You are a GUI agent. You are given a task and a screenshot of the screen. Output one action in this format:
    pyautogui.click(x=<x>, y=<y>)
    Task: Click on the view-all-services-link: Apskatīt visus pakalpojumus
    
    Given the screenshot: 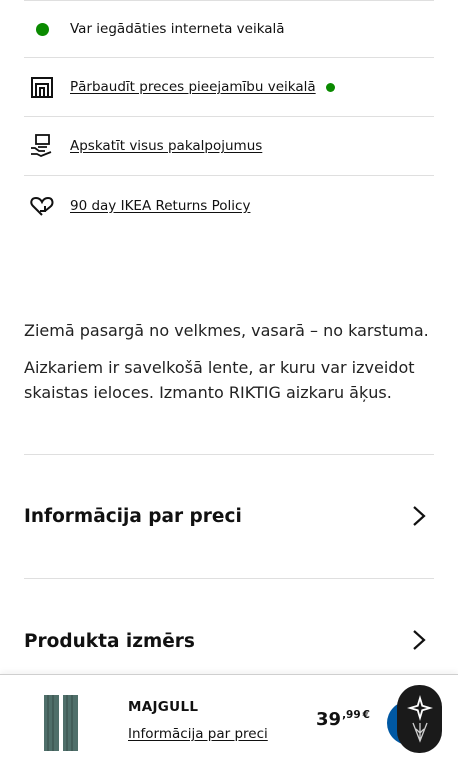 What is the action you would take?
    pyautogui.click(x=166, y=146)
    